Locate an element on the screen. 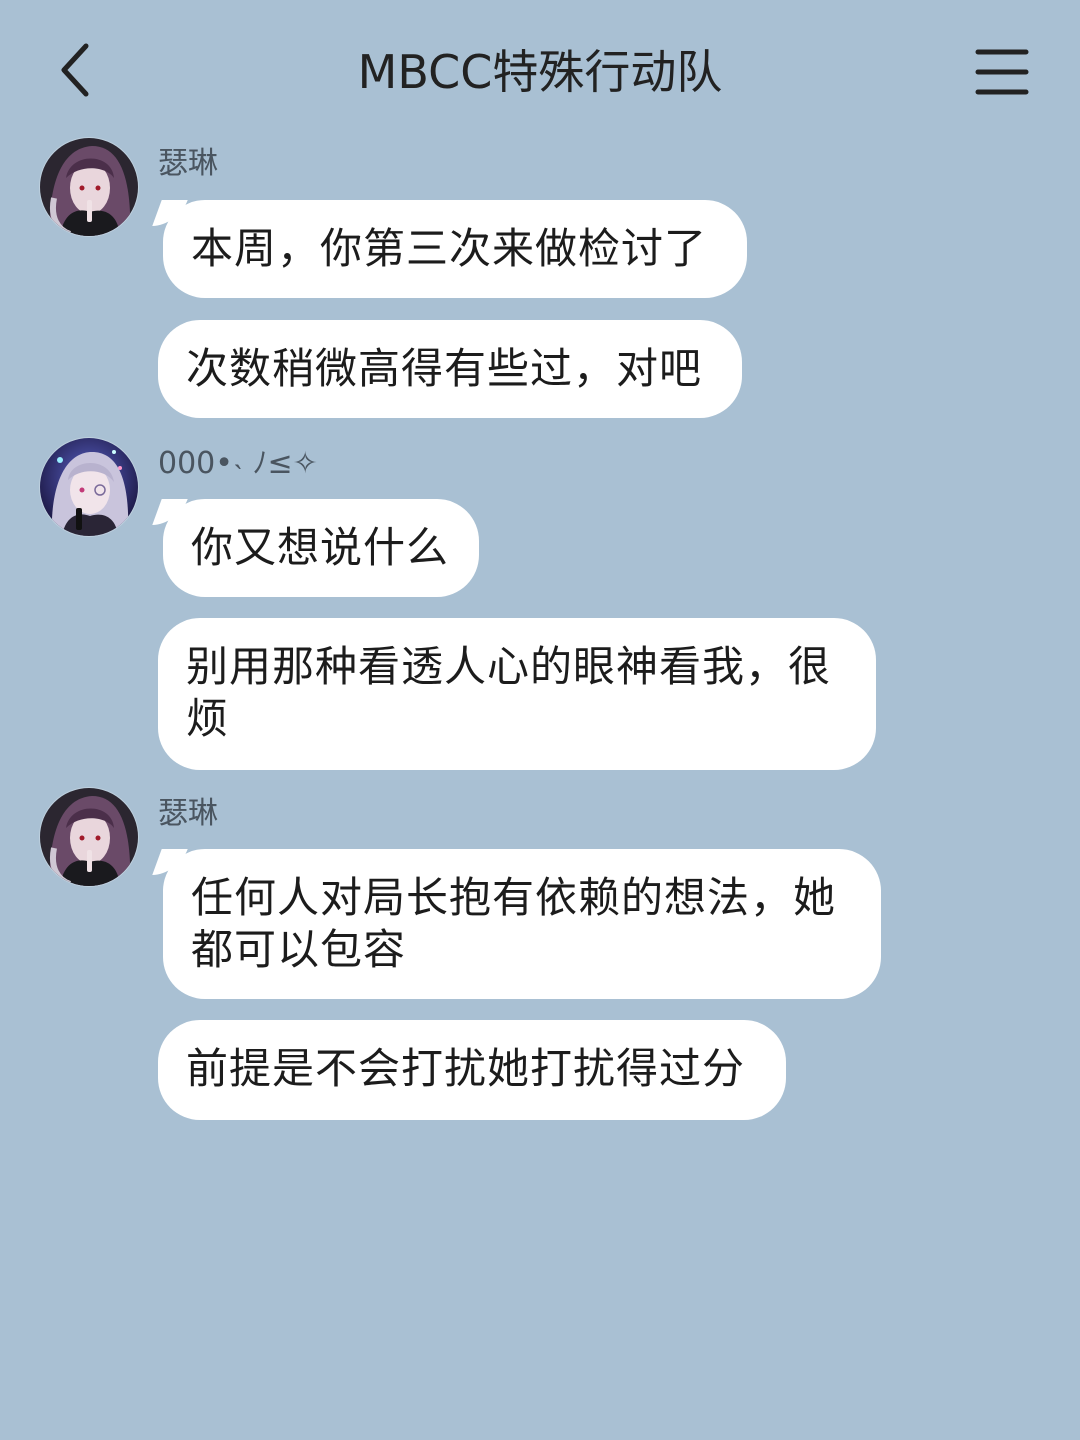 This screenshot has width=1080, height=1440. message-bubble: 任何人对局长抱有依赖的想法，她都可以包容 is located at coordinates (522, 924).